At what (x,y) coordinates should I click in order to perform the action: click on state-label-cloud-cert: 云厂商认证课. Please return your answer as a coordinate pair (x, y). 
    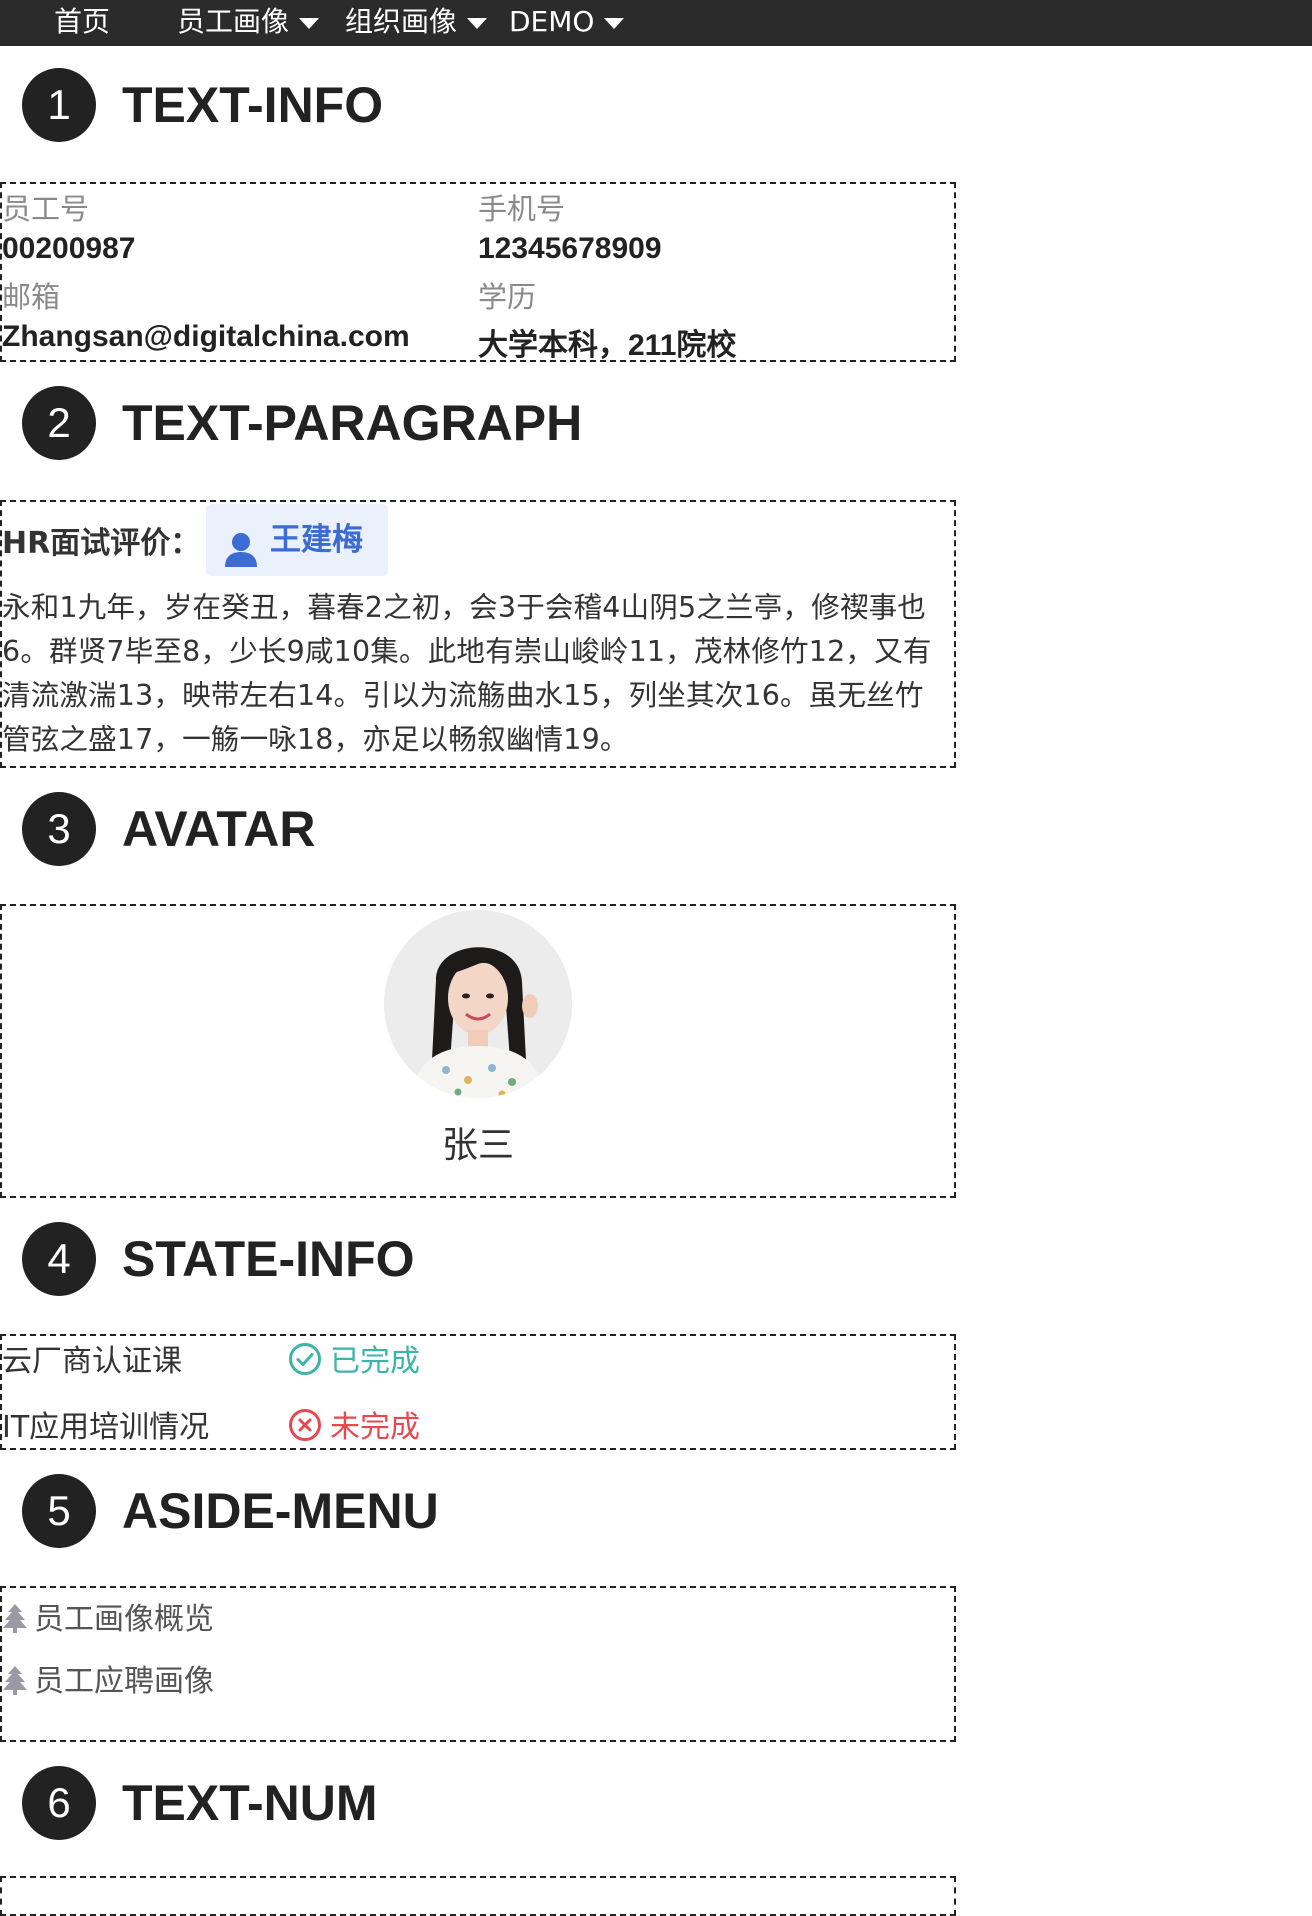
    Looking at the image, I should click on (92, 1361).